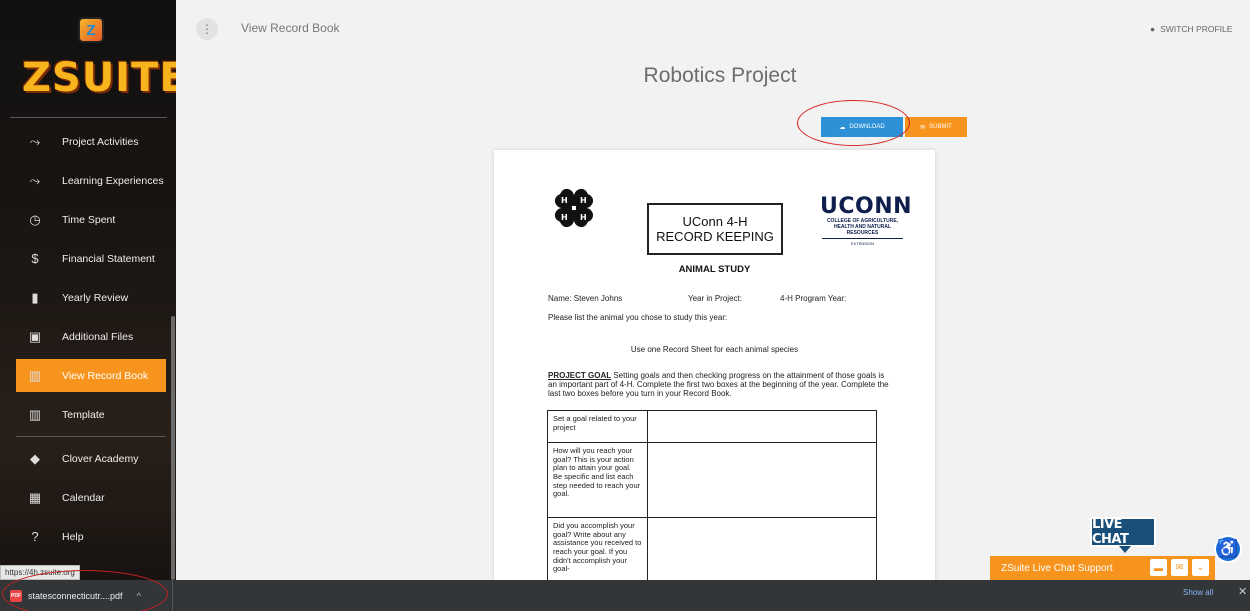 The width and height of the screenshot is (1250, 611). I want to click on show-all-downloads-link: Show all, so click(1198, 592).